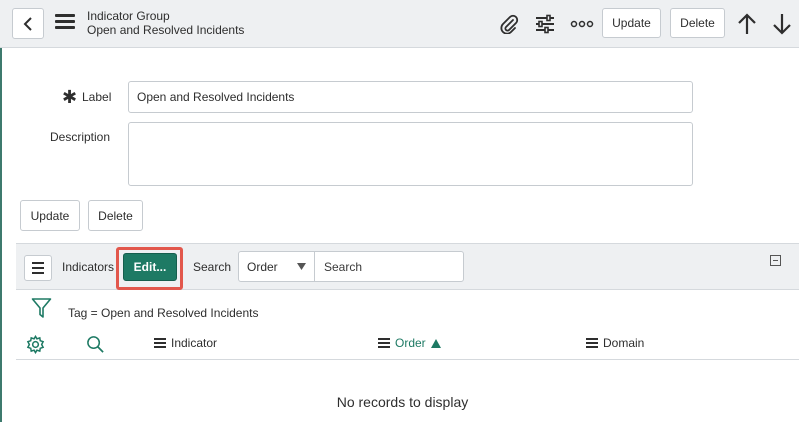 This screenshot has width=799, height=422. I want to click on more-icon, so click(582, 24).